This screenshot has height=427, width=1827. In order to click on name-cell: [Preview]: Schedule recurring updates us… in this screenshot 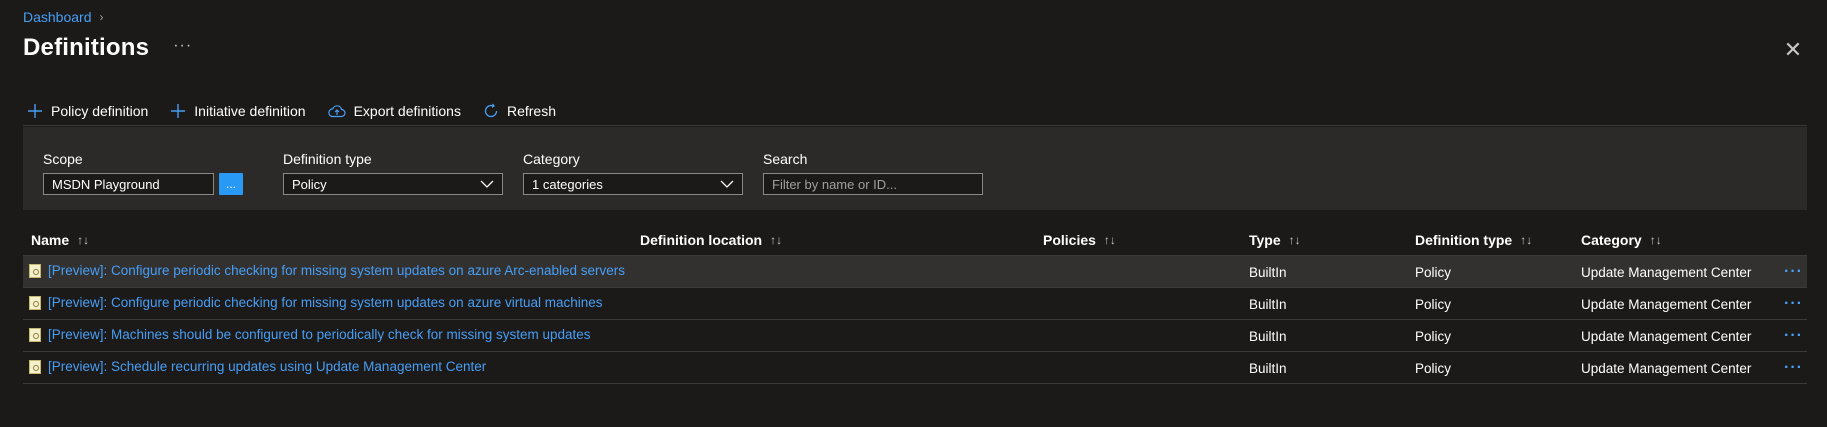, I will do `click(257, 366)`.